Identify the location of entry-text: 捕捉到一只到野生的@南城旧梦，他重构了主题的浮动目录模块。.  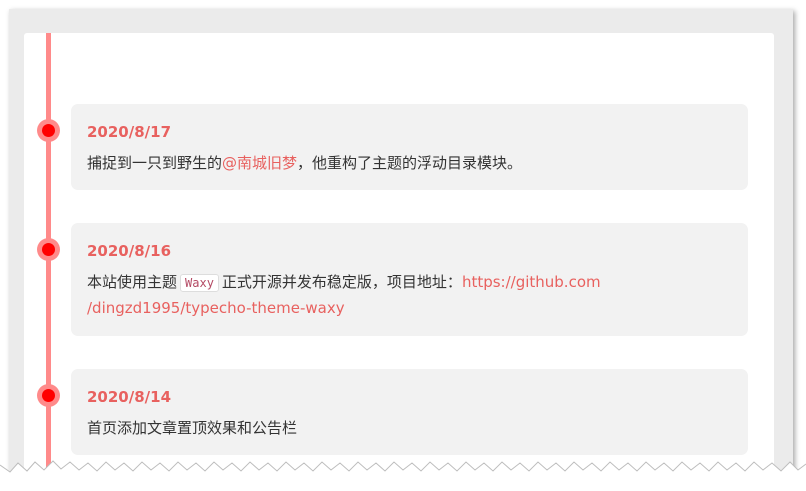
(304, 163).